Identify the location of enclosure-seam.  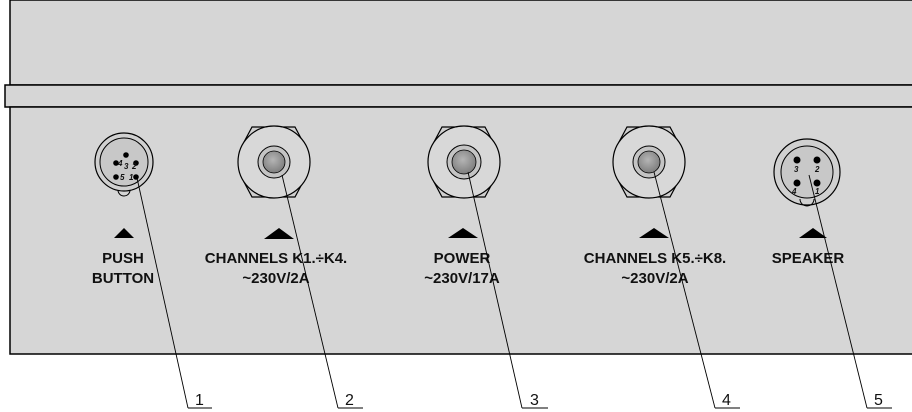
(458, 96).